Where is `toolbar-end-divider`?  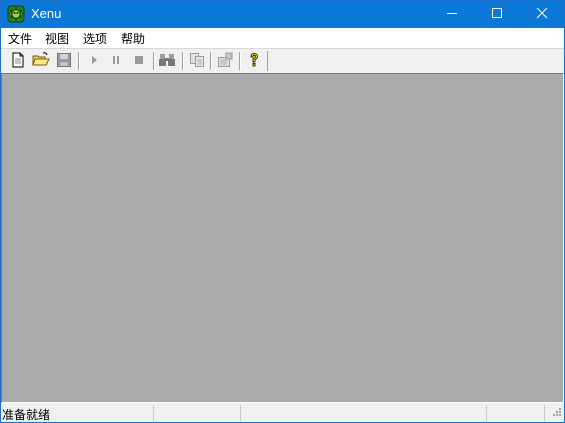
toolbar-end-divider is located at coordinates (267, 61).